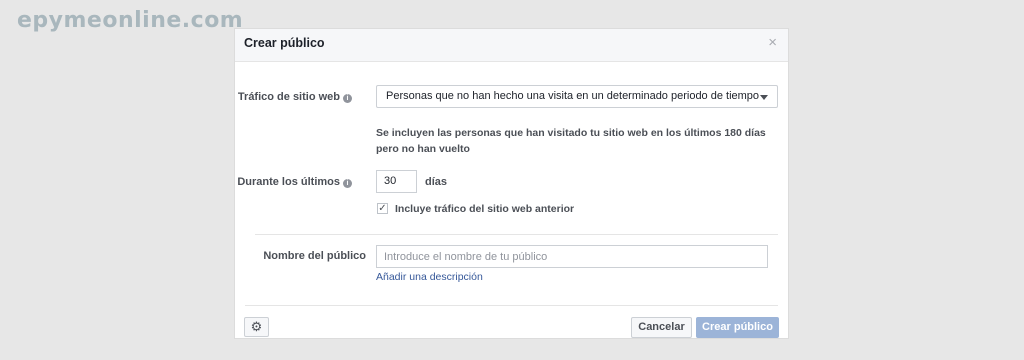  I want to click on settings-button: ⚙, so click(256, 327).